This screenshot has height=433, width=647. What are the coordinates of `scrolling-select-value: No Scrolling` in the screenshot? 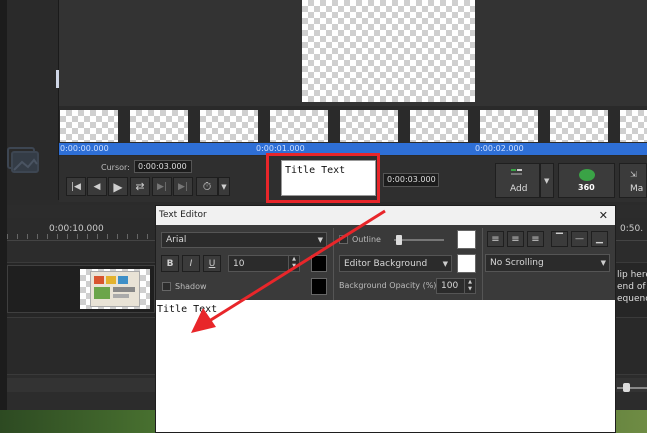 It's located at (517, 263).